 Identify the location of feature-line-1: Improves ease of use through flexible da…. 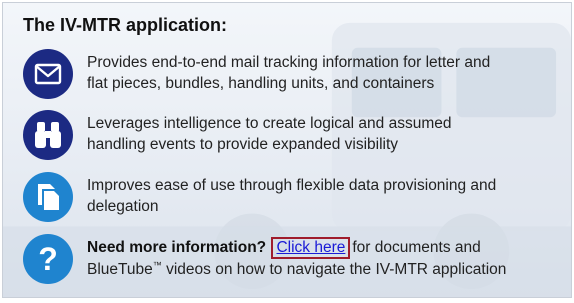
(292, 185).